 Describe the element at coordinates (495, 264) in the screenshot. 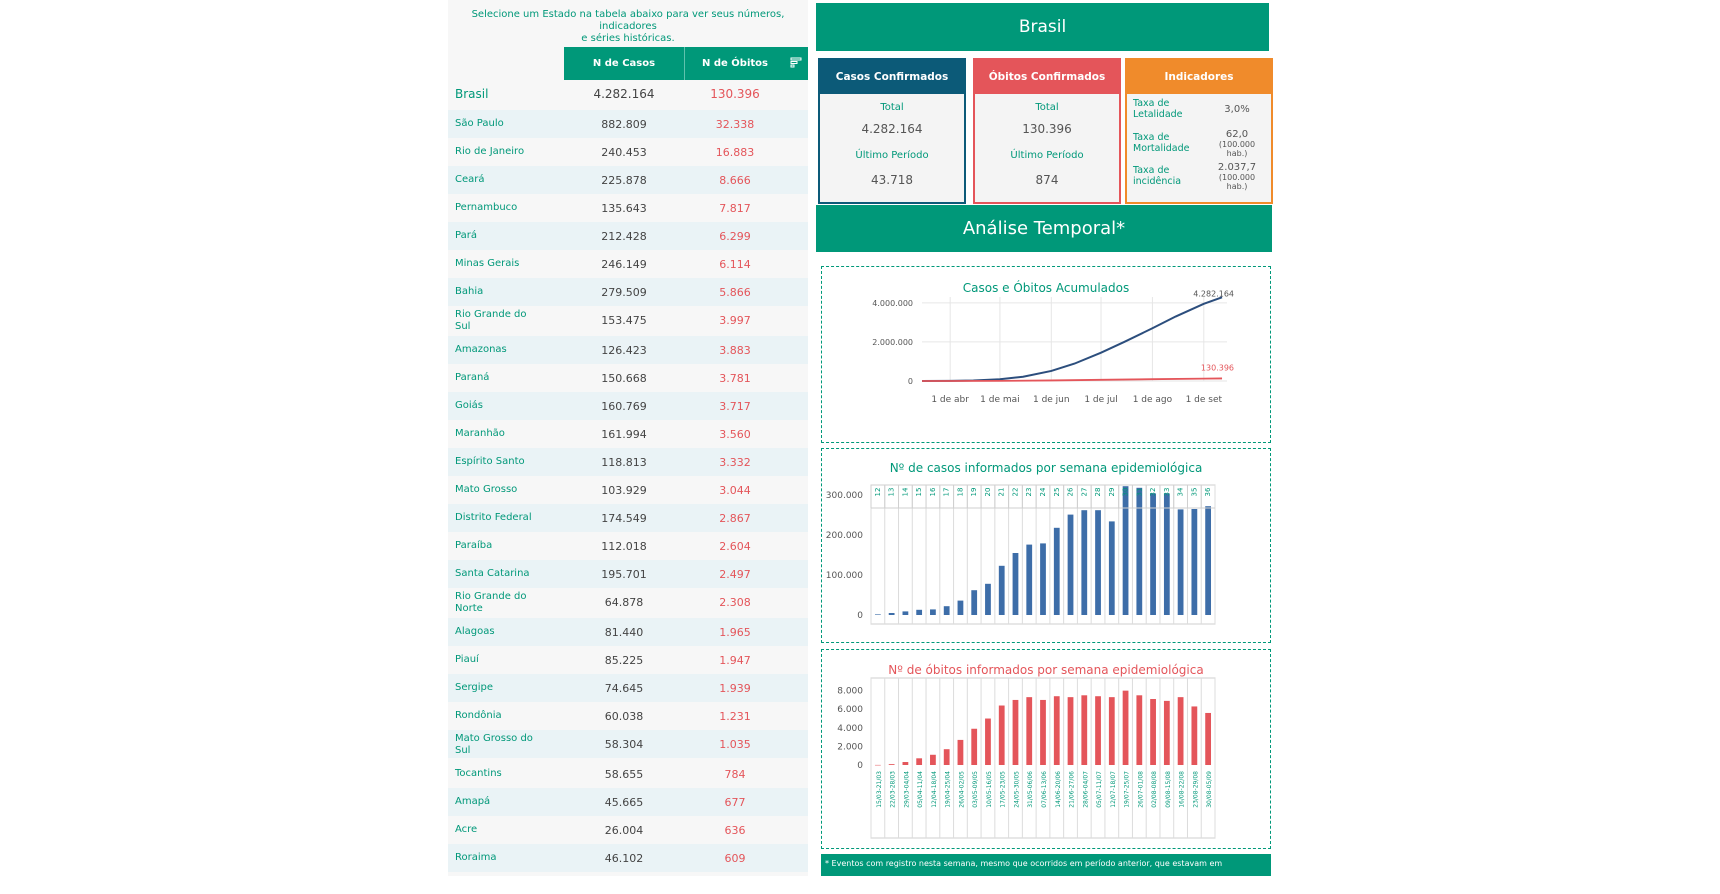

I see `state-name: Minas Gerais` at that location.